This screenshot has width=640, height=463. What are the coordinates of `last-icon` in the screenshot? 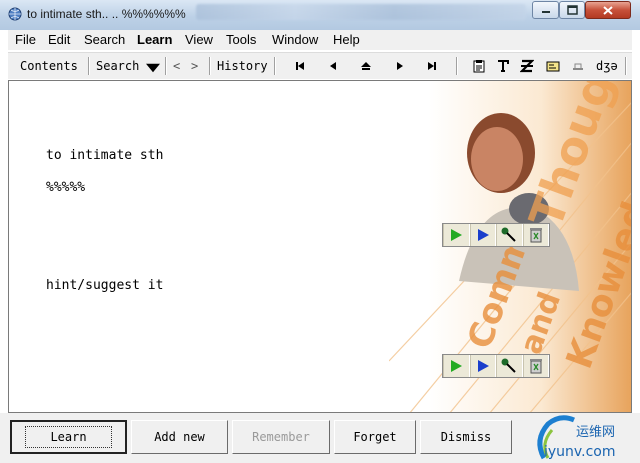 It's located at (432, 66).